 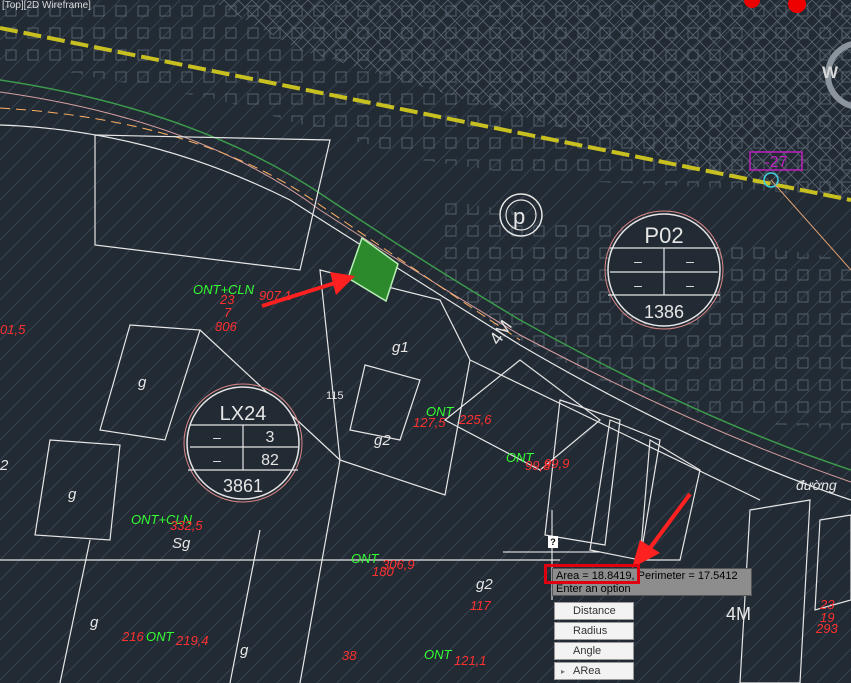 What do you see at coordinates (519, 216) in the screenshot?
I see `parking-symbol: p` at bounding box center [519, 216].